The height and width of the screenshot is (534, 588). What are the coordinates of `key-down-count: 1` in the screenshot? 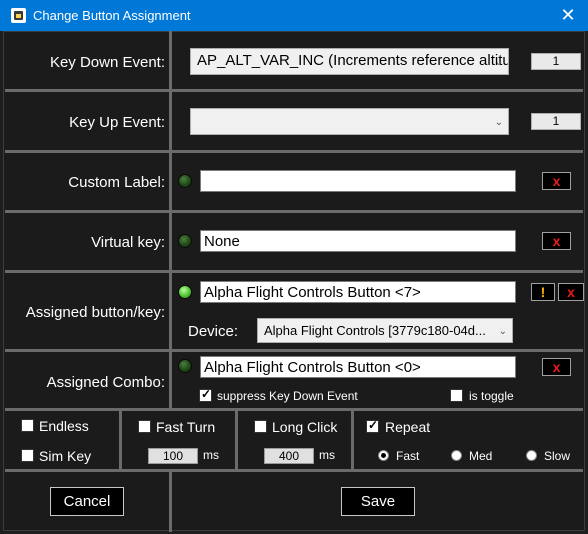 It's located at (556, 61).